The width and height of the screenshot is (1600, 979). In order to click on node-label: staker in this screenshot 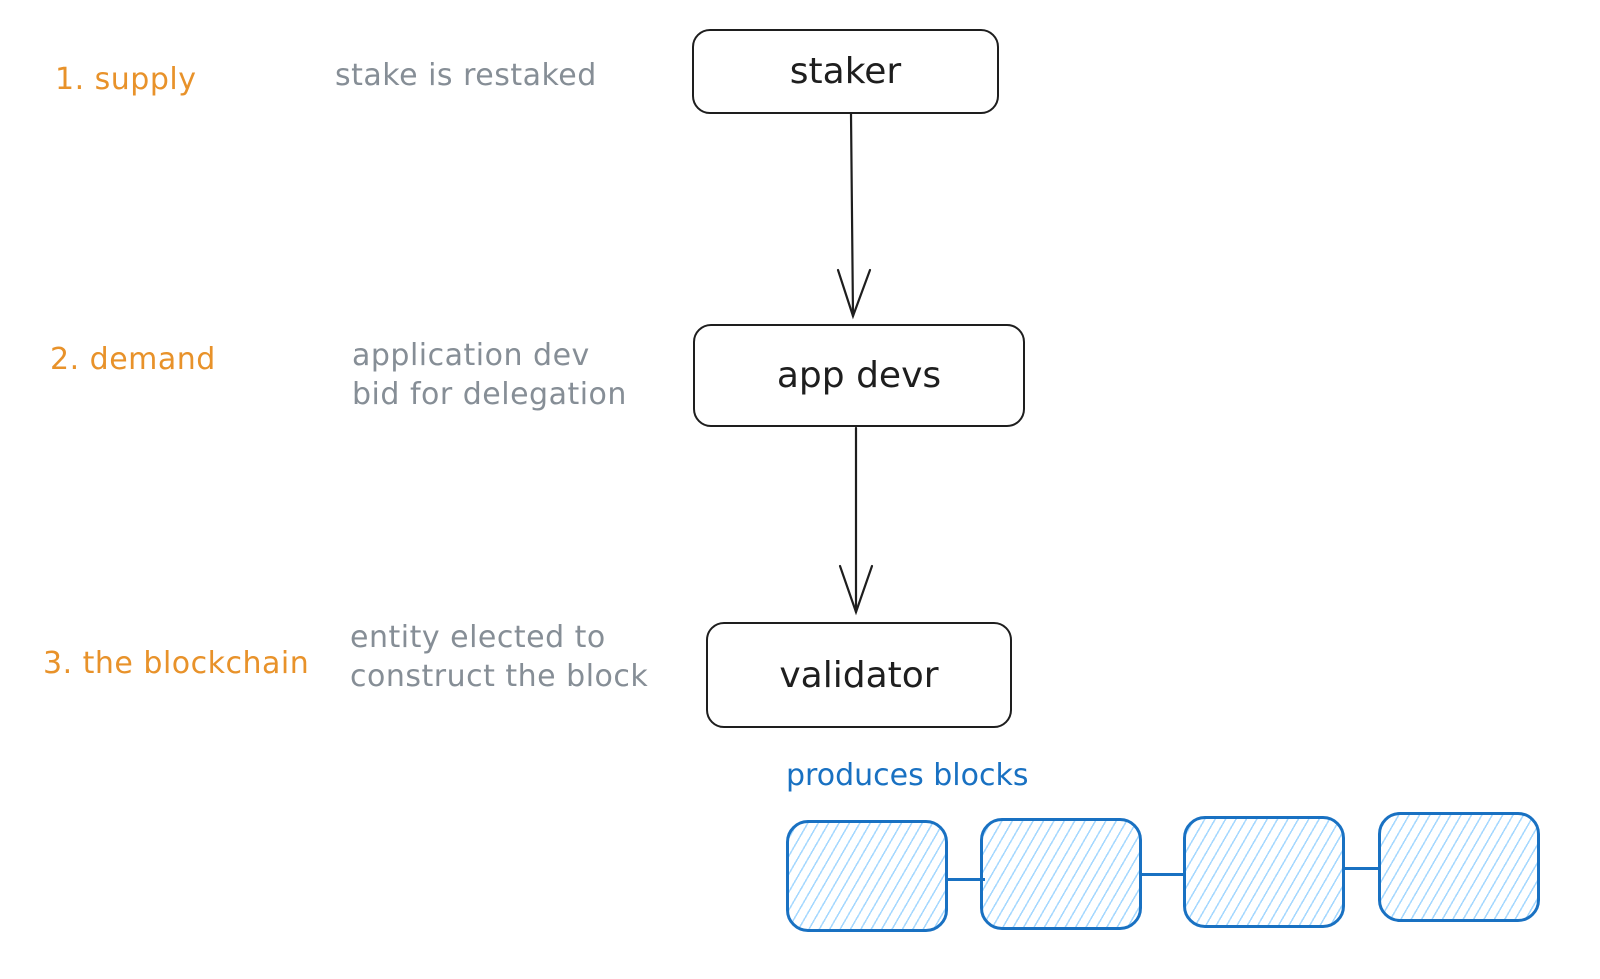, I will do `click(845, 71)`.